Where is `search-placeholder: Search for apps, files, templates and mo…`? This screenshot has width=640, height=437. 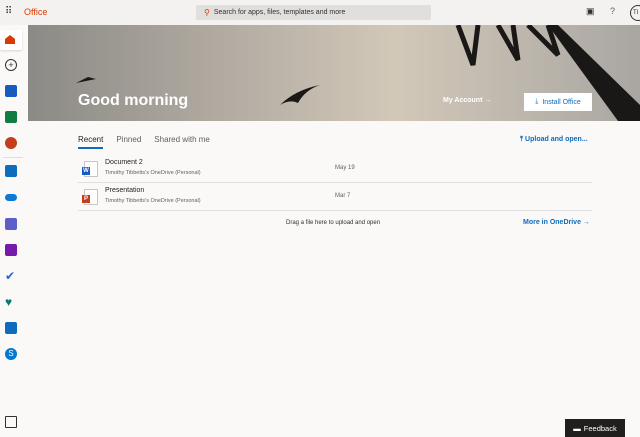 search-placeholder: Search for apps, files, templates and mo… is located at coordinates (279, 12).